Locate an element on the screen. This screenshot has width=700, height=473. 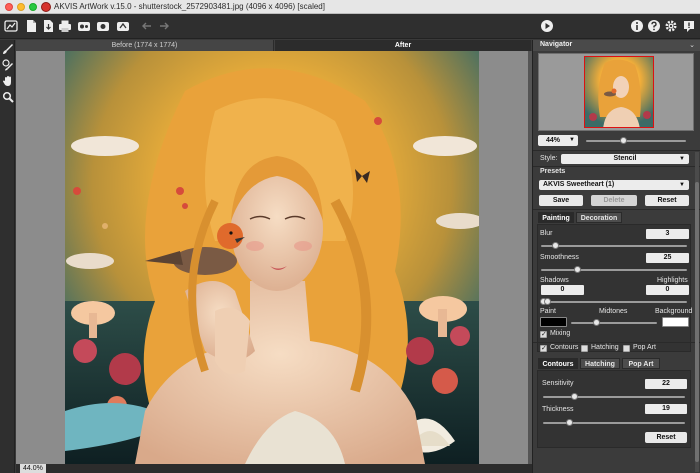
app-logo-icon is located at coordinates (46, 7).